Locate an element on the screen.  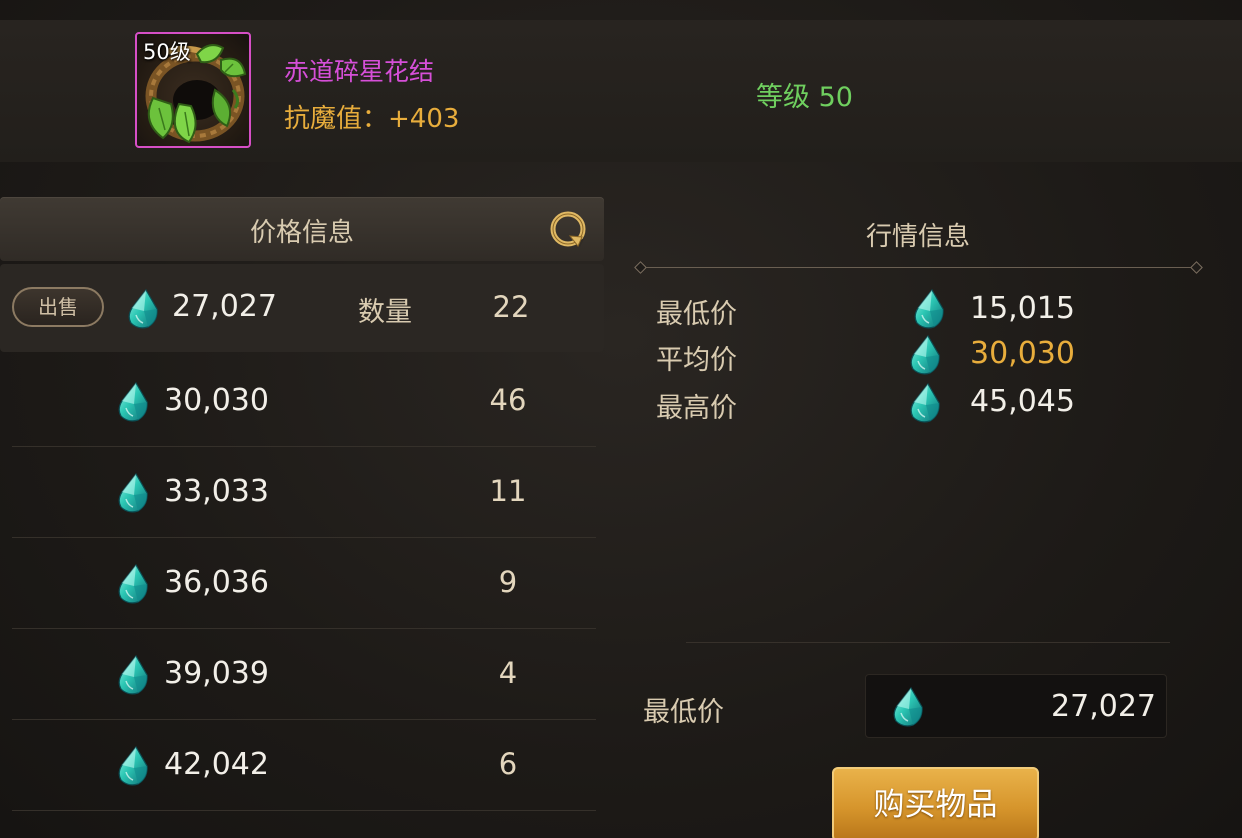
listing-price: 33,033 is located at coordinates (216, 491).